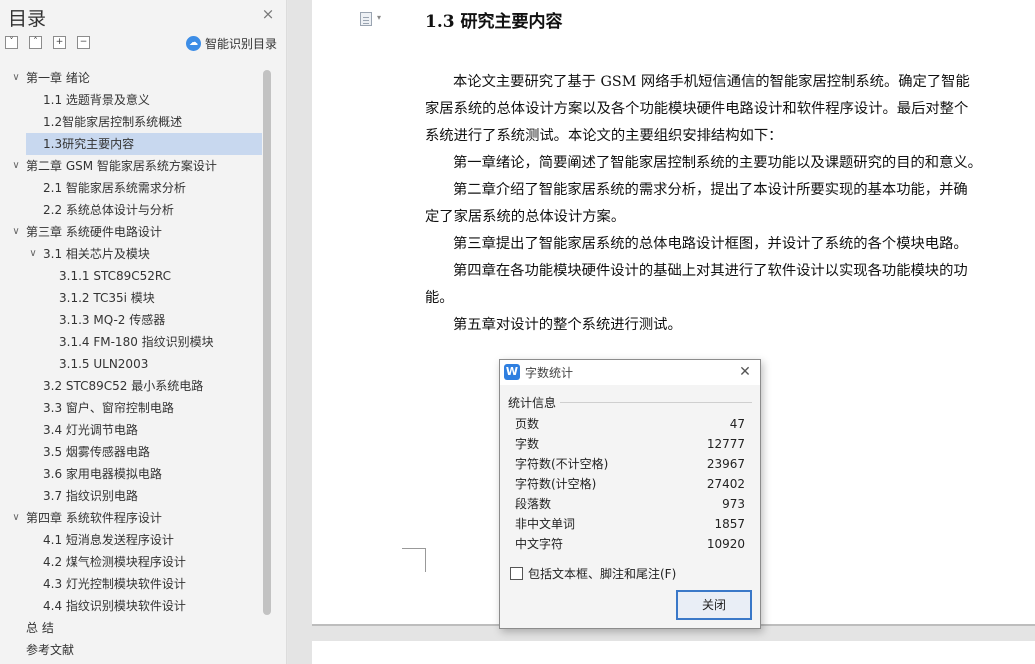  I want to click on toc-item-label: 4.3 灯光控制模块软件设计, so click(114, 584).